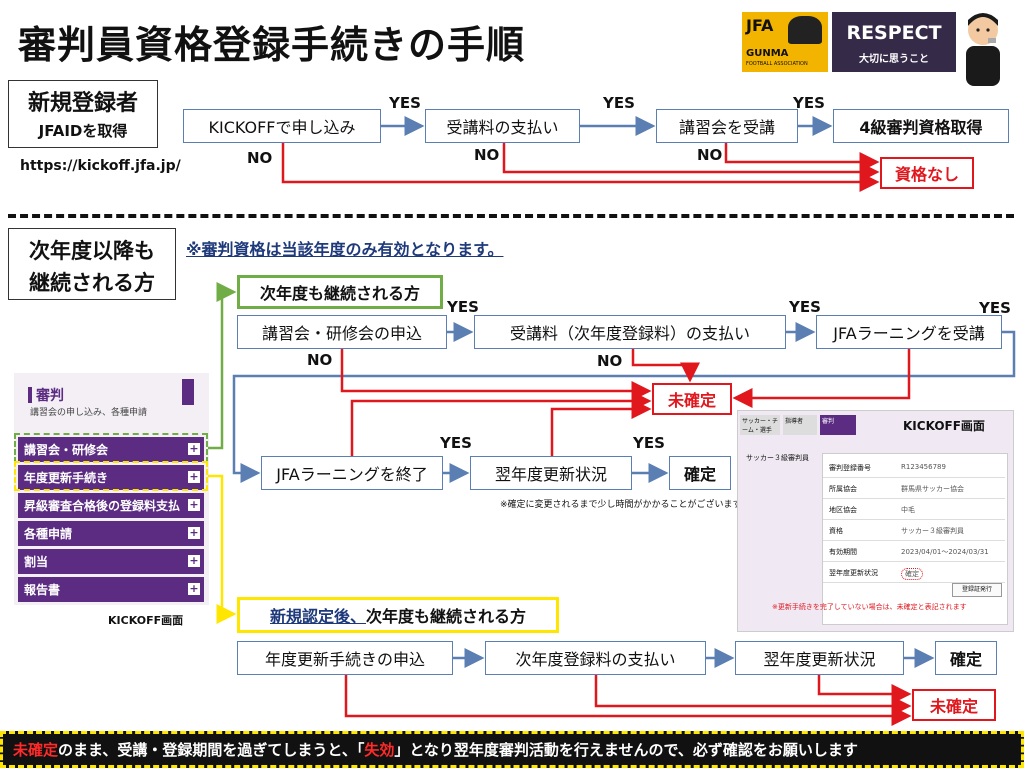  Describe the element at coordinates (379, 750) in the screenshot. I see `warning-expire: 失効` at that location.